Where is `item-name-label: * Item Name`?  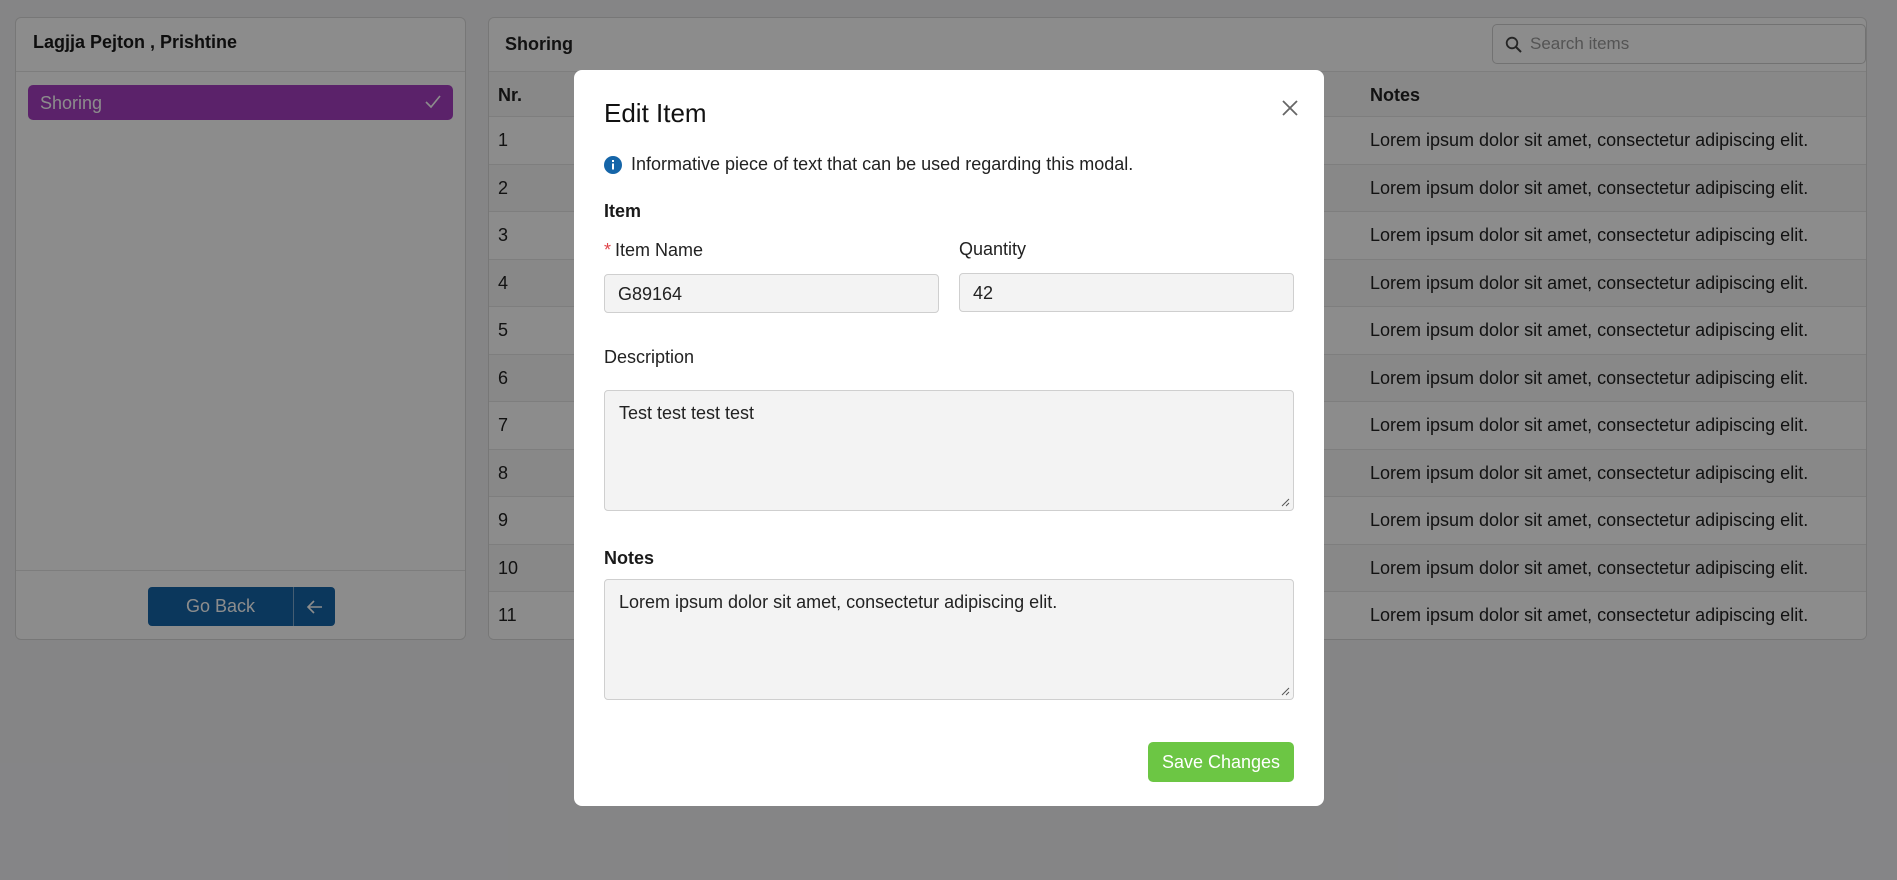 item-name-label: * Item Name is located at coordinates (653, 250).